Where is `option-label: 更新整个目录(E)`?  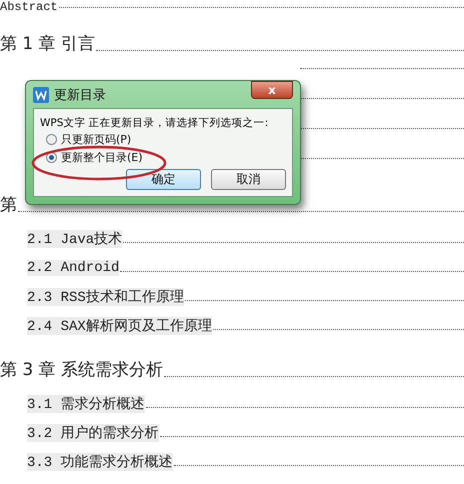 option-label: 更新整个目录(E) is located at coordinates (102, 157).